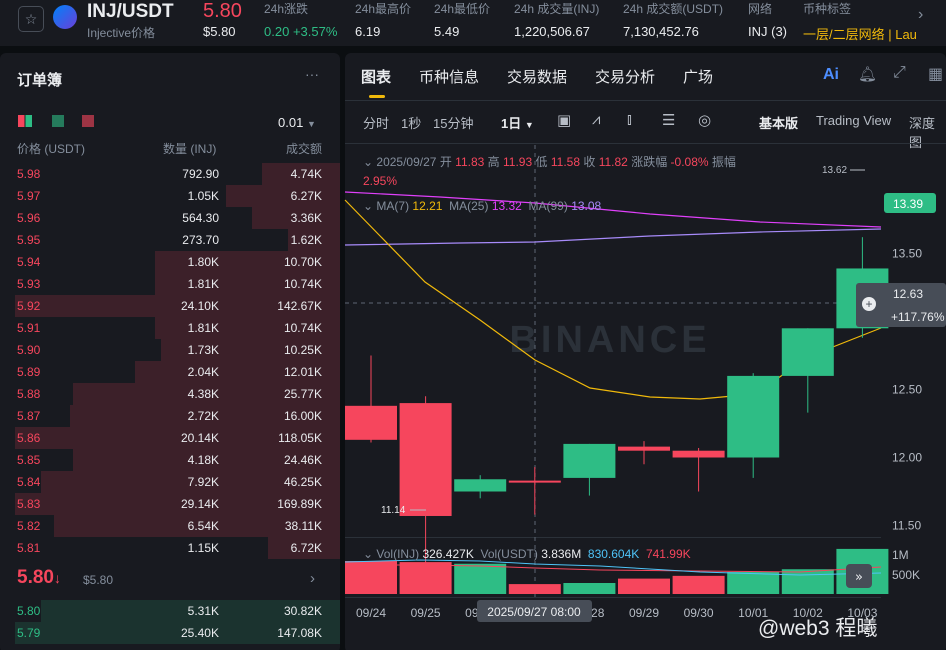  I want to click on y-tick-label: 12.50, so click(907, 390).